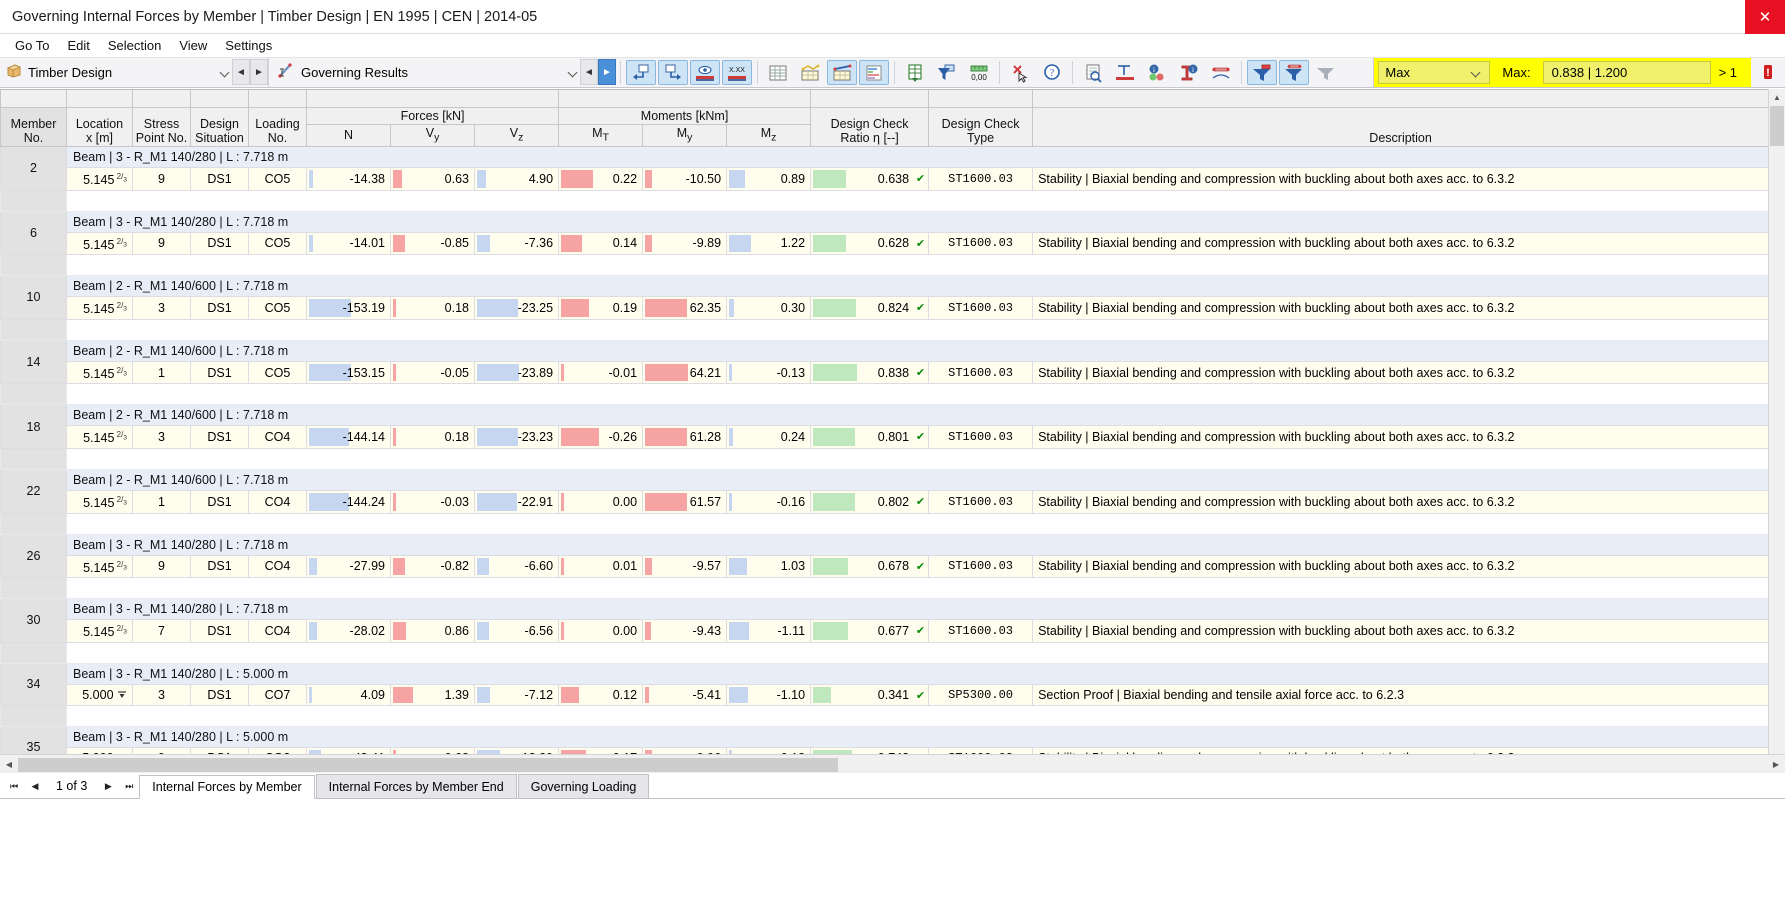 The image size is (1785, 912). What do you see at coordinates (1125, 72) in the screenshot?
I see `stress-point-icon` at bounding box center [1125, 72].